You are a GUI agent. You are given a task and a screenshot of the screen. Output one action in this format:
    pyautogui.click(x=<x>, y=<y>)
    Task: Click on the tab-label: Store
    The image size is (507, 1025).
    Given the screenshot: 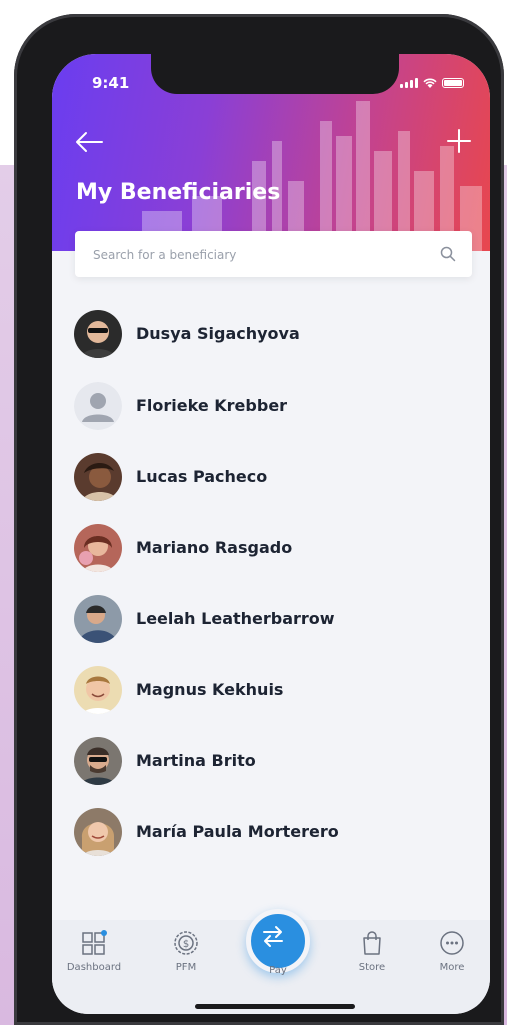 What is the action you would take?
    pyautogui.click(x=372, y=967)
    